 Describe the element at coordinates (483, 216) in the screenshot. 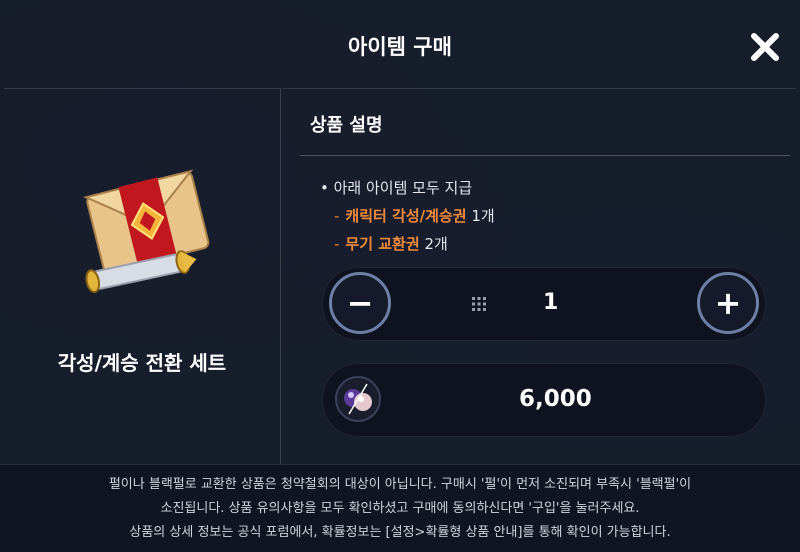

I see `reward-count: 1개` at that location.